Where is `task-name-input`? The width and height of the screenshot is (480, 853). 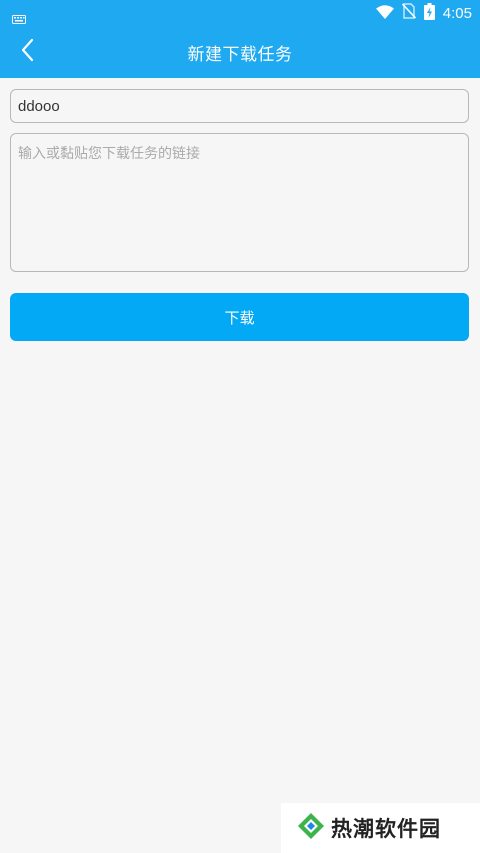
task-name-input is located at coordinates (239, 106).